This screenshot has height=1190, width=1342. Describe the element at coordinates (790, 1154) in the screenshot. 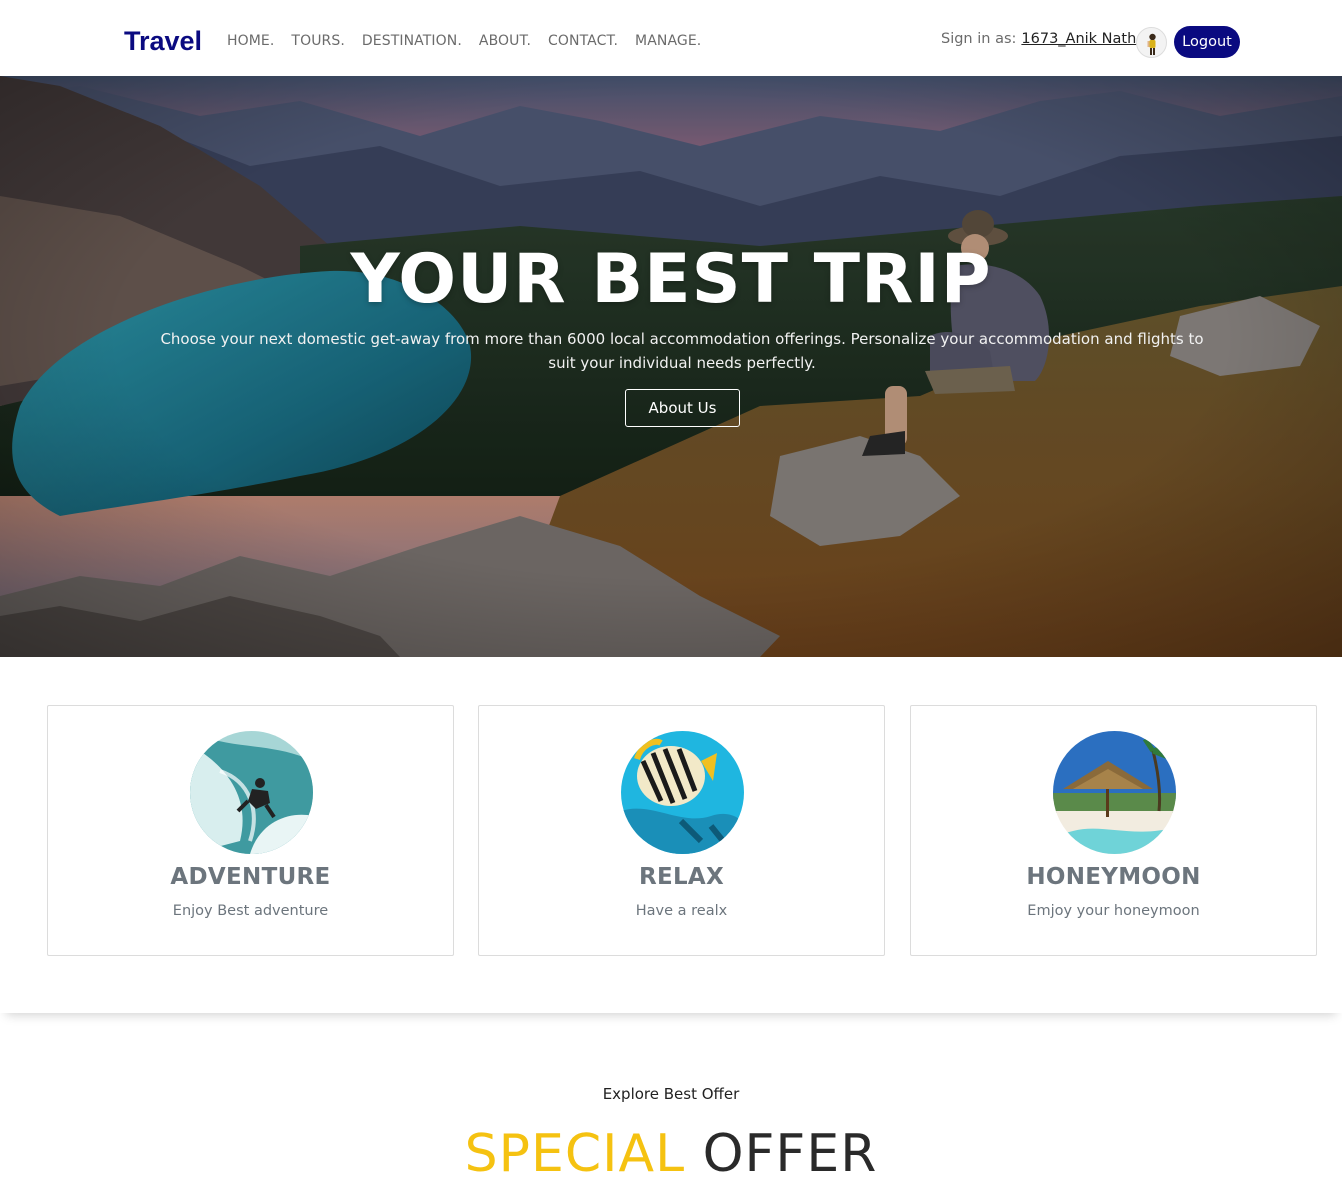

I see `special-rest: OFFER` at that location.